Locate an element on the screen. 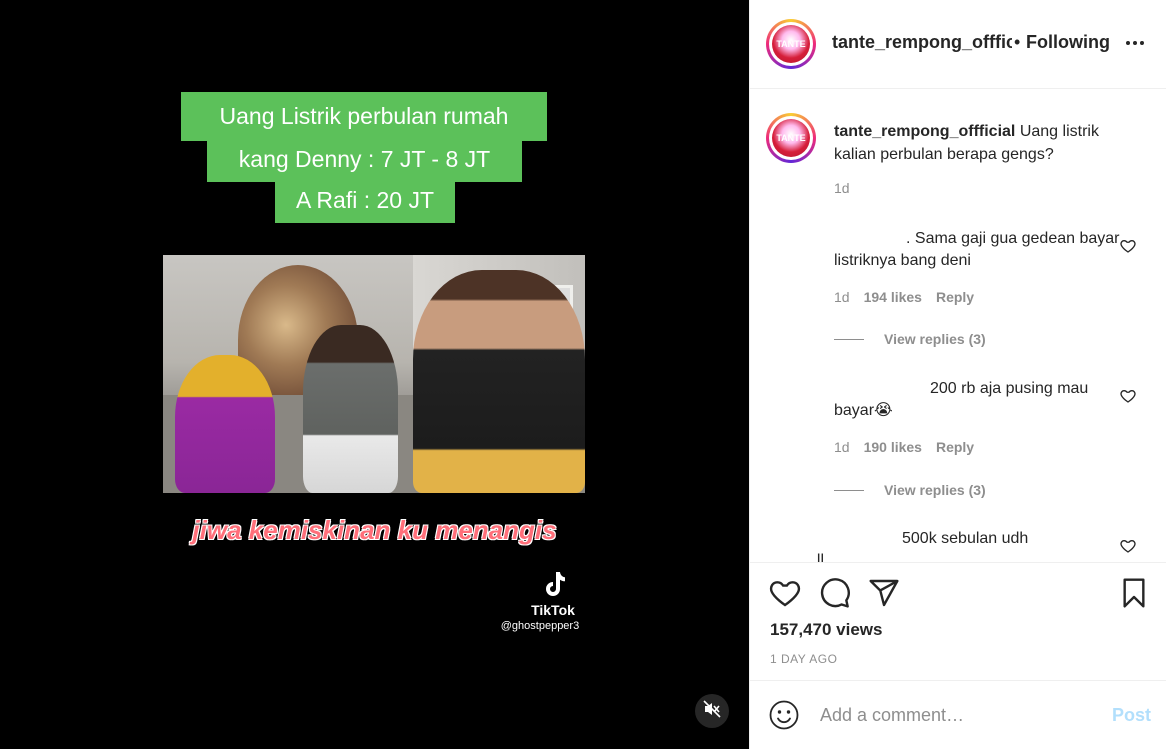 The image size is (1166, 749). video-caption-line-3: A Rafi : 20 JT is located at coordinates (365, 200).